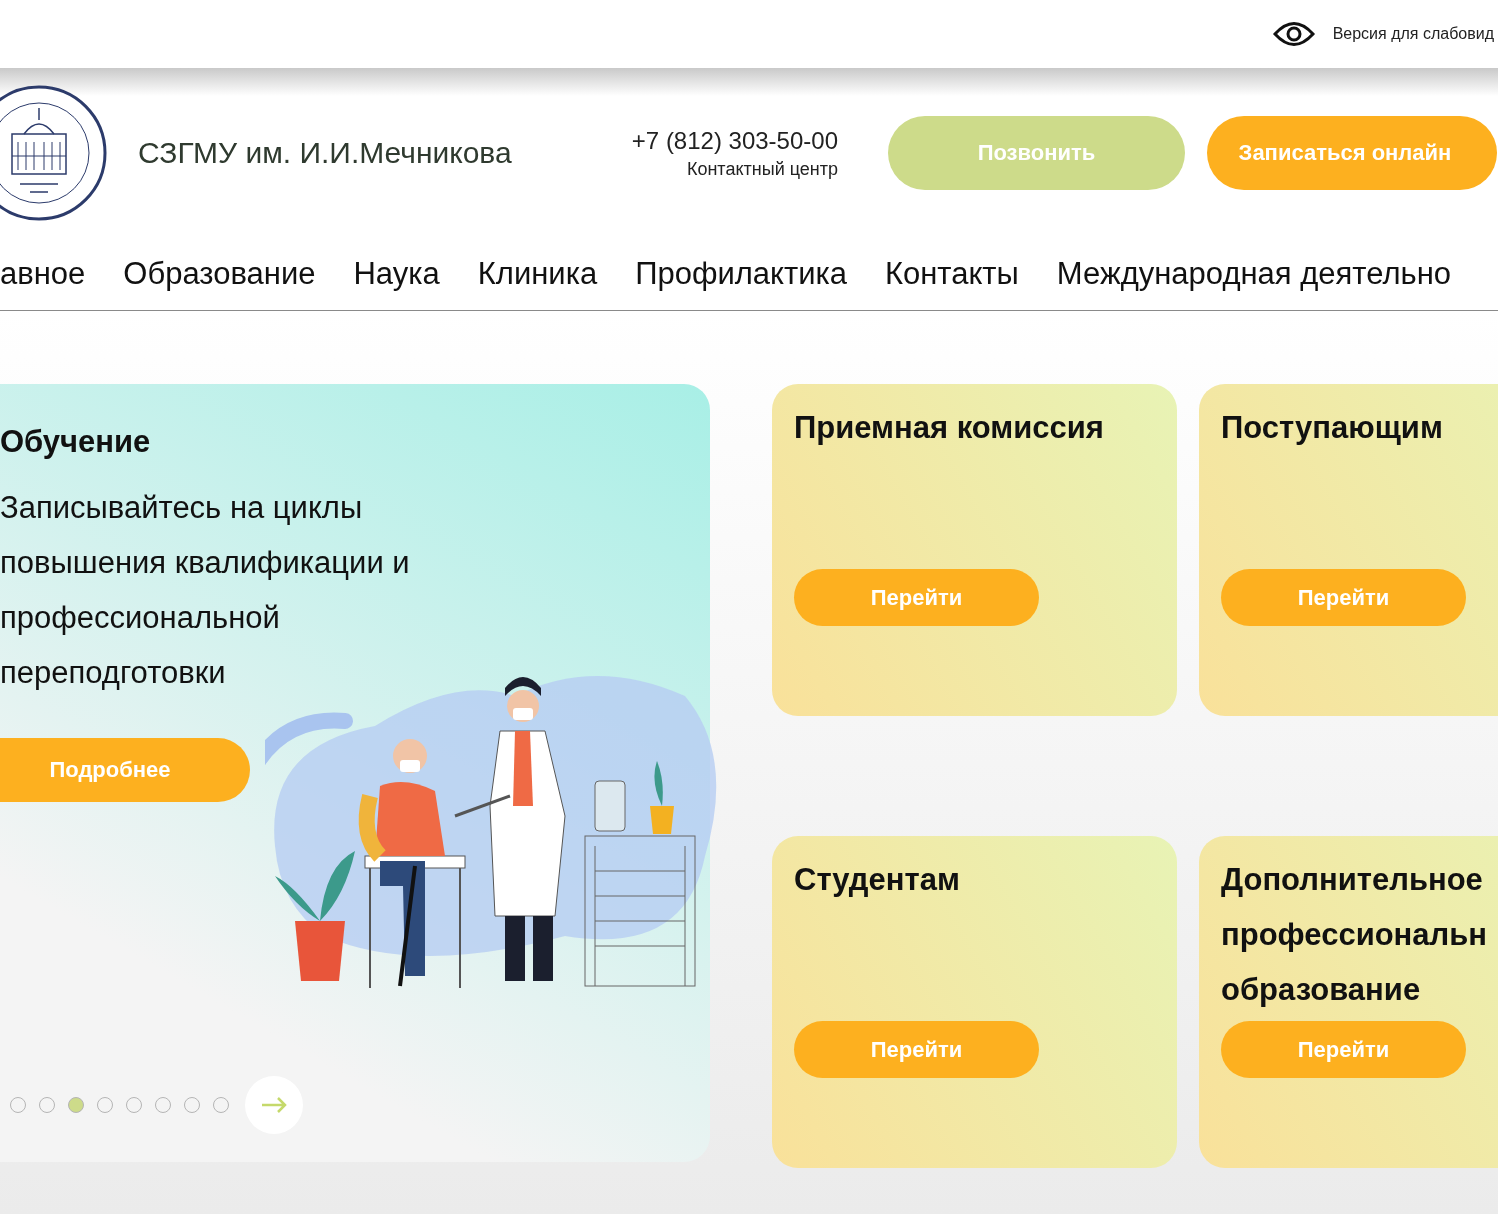 The image size is (1498, 1215). I want to click on card-title: Студентам, so click(877, 880).